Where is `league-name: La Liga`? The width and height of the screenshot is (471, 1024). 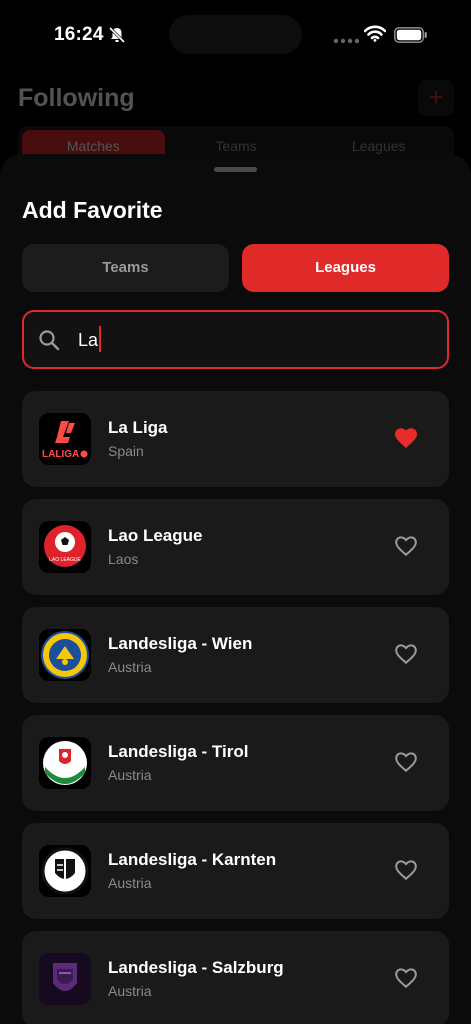
league-name: La Liga is located at coordinates (138, 427).